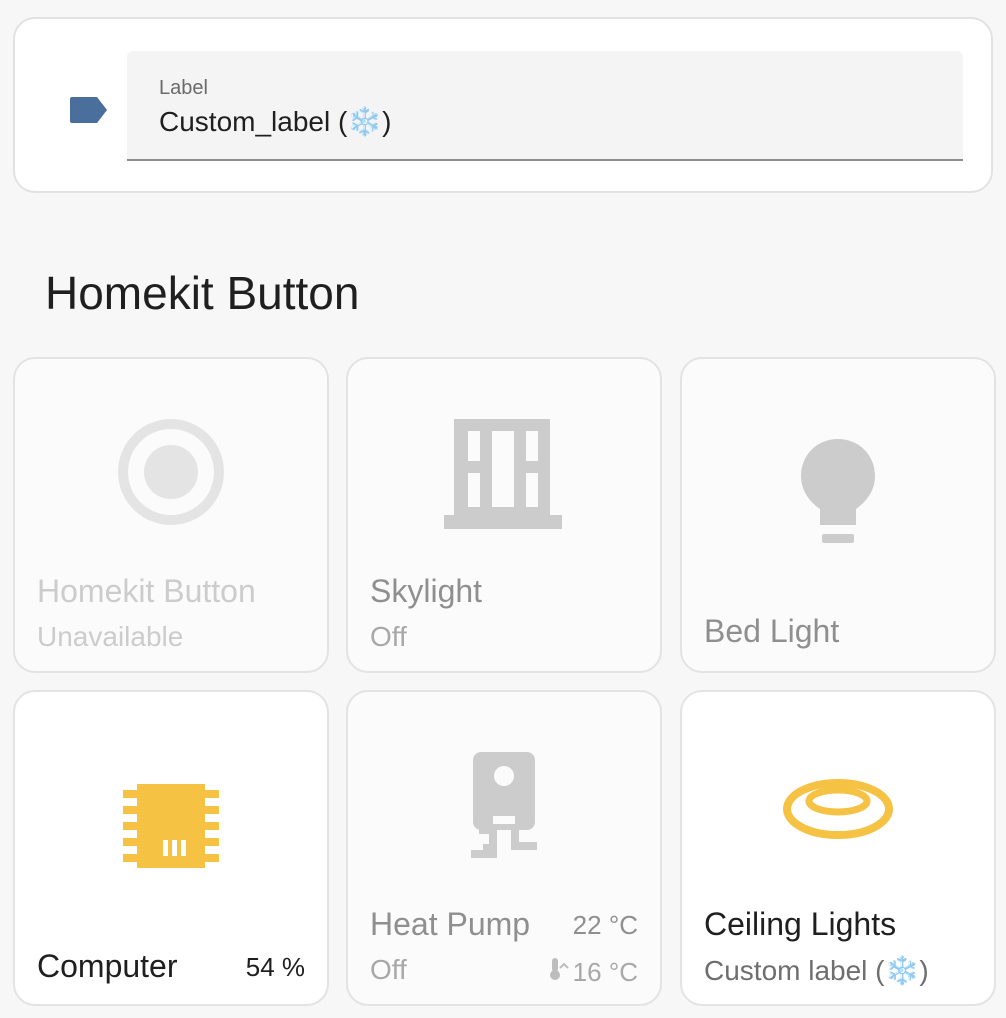 The height and width of the screenshot is (1018, 1006). Describe the element at coordinates (450, 924) in the screenshot. I see `tile-name: Heat Pump` at that location.